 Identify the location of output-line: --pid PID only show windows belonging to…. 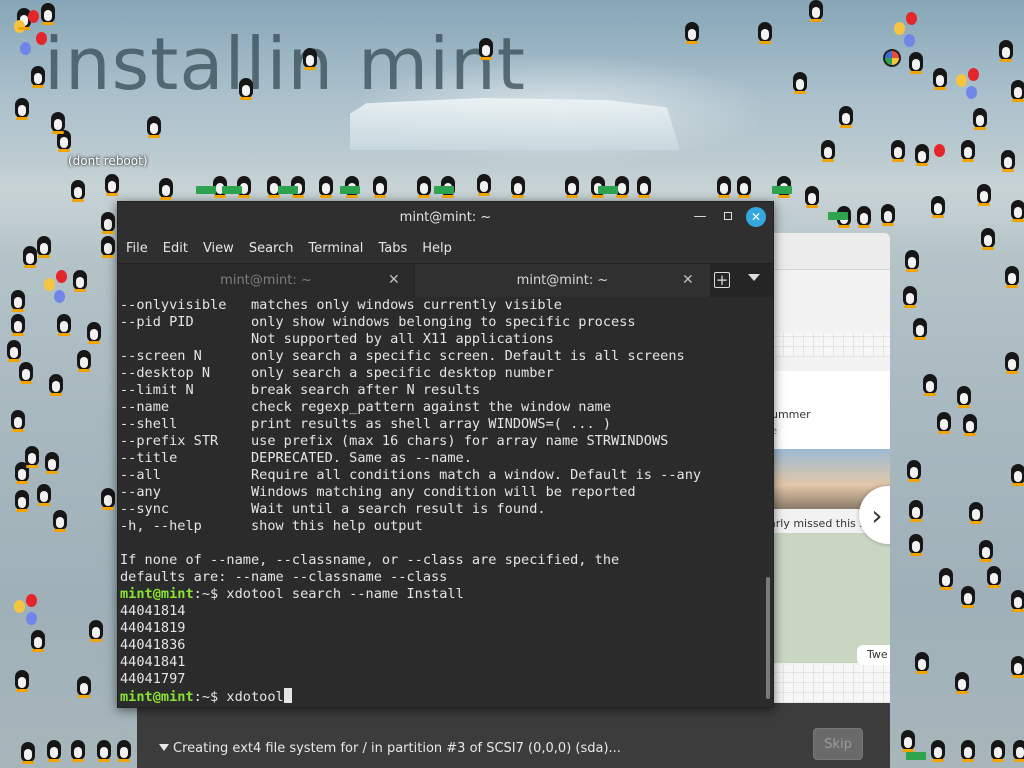
(378, 322).